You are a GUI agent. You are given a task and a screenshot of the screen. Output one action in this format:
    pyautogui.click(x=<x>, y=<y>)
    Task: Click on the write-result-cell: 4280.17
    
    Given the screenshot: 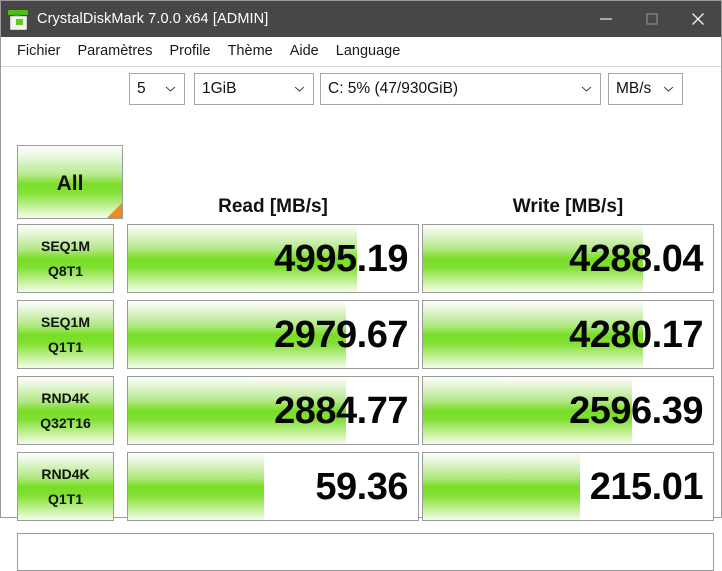 What is the action you would take?
    pyautogui.click(x=568, y=334)
    